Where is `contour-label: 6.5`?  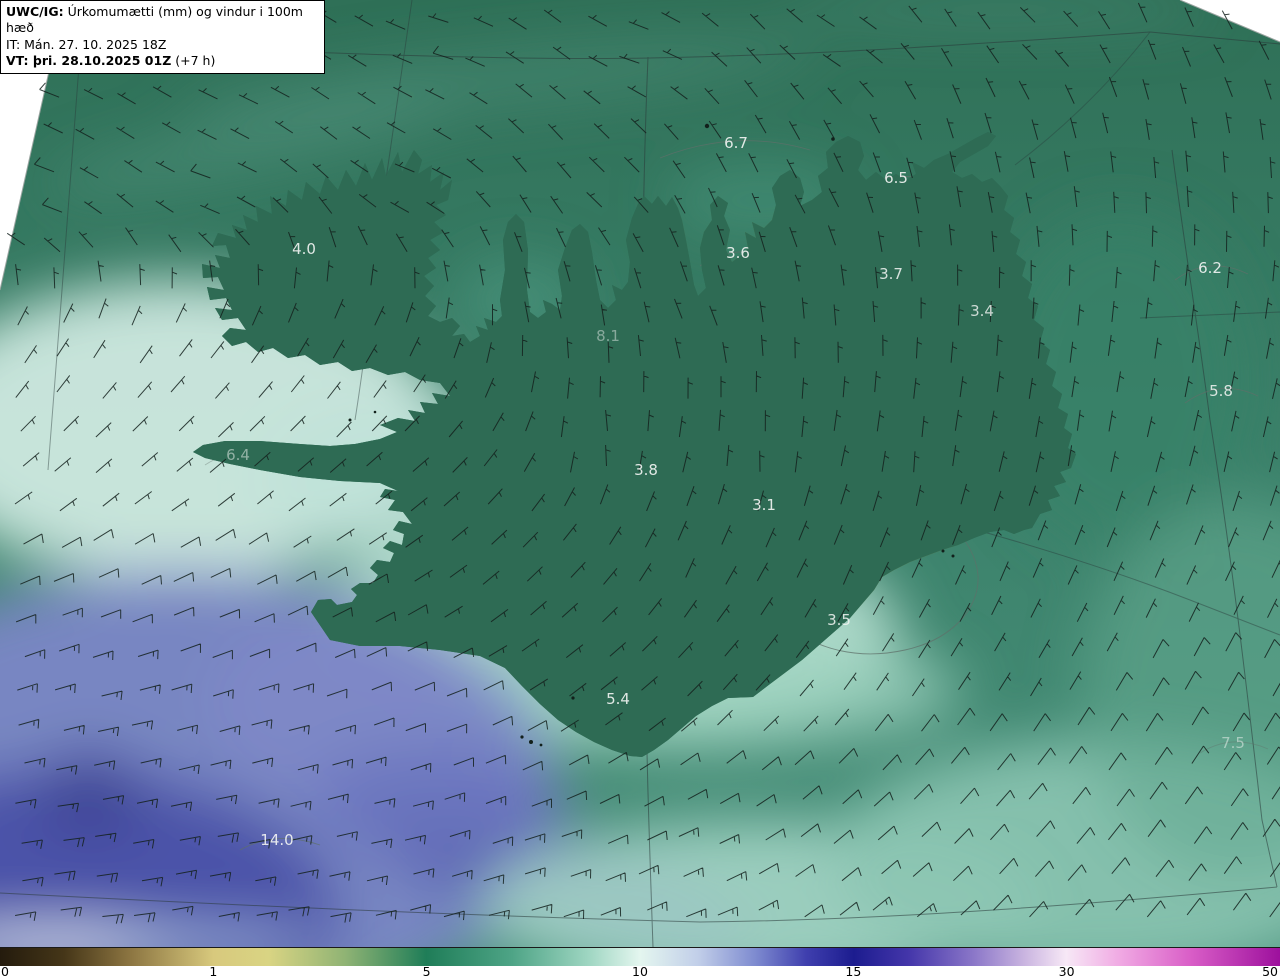 contour-label: 6.5 is located at coordinates (896, 178).